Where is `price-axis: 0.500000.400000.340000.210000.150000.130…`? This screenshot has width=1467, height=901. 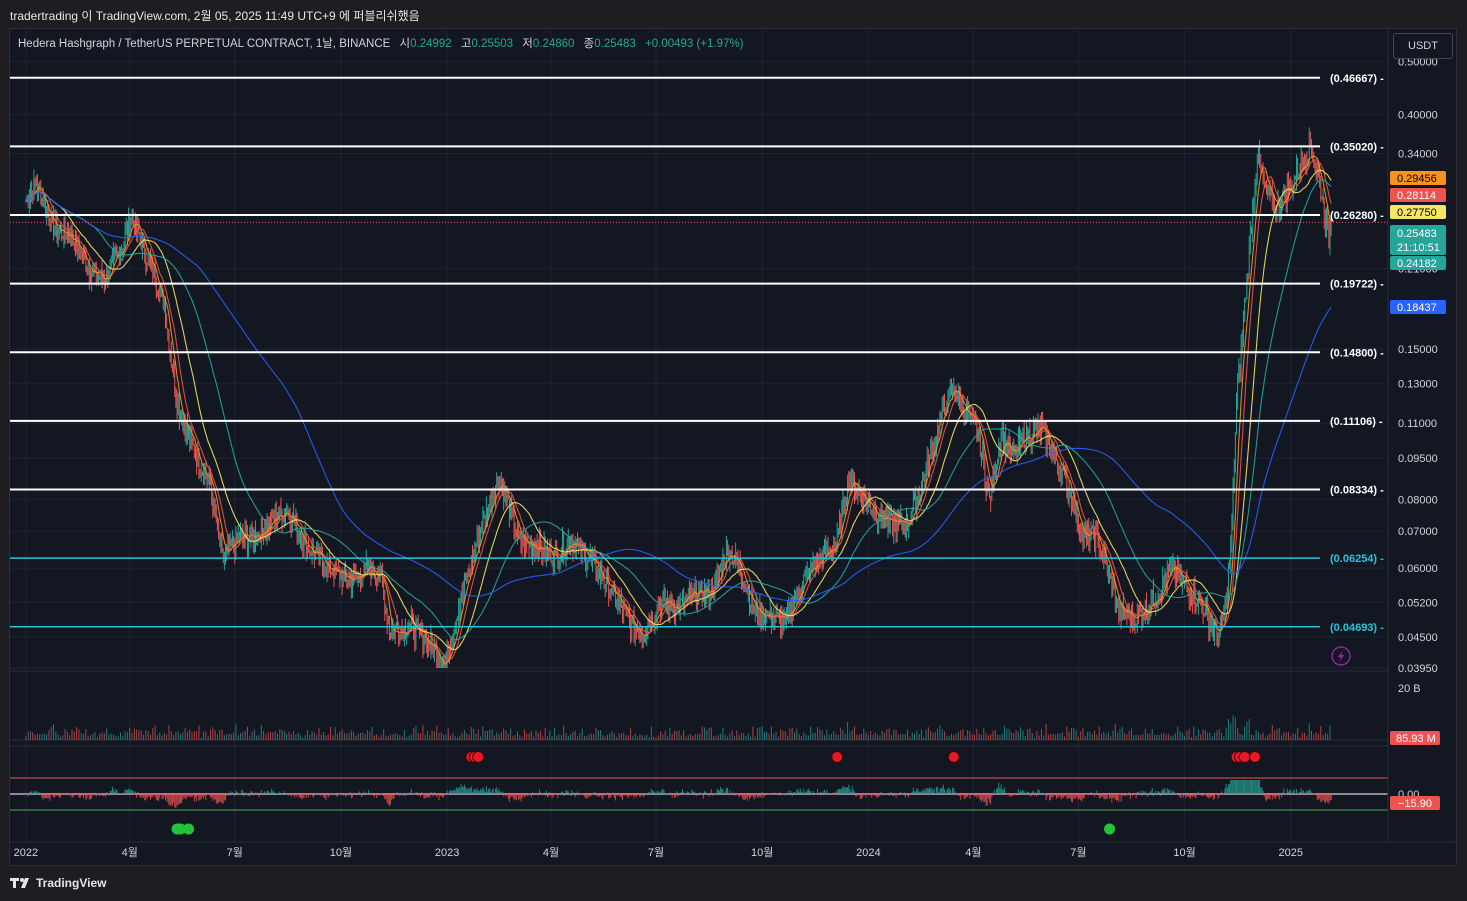 price-axis: 0.500000.400000.340000.210000.150000.130… is located at coordinates (1418, 365).